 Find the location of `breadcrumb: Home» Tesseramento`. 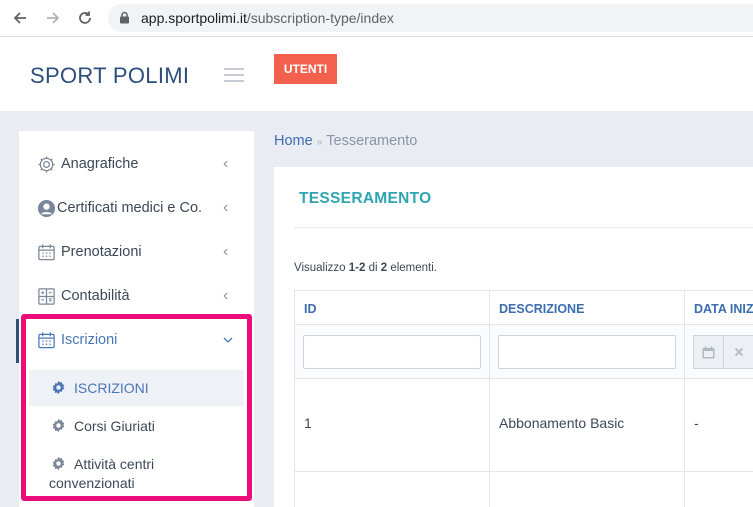

breadcrumb: Home» Tesseramento is located at coordinates (345, 141).